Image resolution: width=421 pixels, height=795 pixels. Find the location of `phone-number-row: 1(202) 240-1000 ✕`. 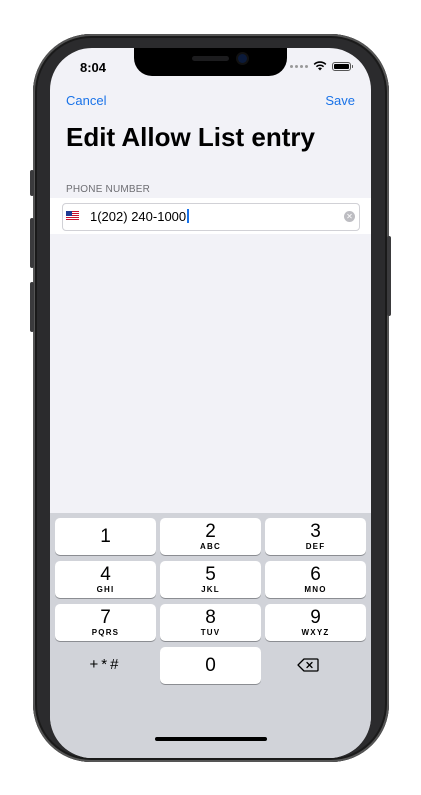

phone-number-row: 1(202) 240-1000 ✕ is located at coordinates (210, 216).